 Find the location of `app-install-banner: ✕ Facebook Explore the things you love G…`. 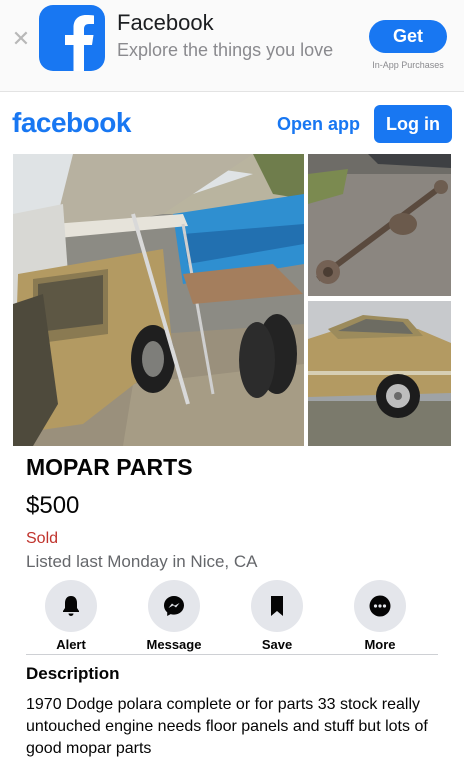

app-install-banner: ✕ Facebook Explore the things you love G… is located at coordinates (232, 46).